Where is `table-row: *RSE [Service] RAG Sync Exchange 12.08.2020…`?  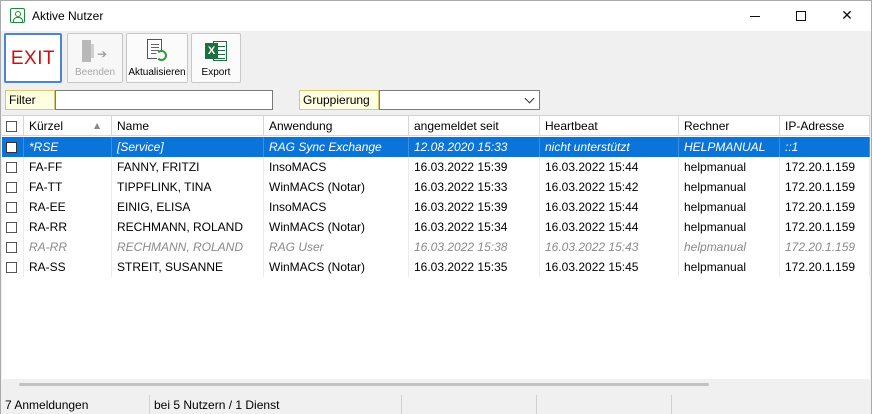 table-row: *RSE [Service] RAG Sync Exchange 12.08.2020… is located at coordinates (436, 147).